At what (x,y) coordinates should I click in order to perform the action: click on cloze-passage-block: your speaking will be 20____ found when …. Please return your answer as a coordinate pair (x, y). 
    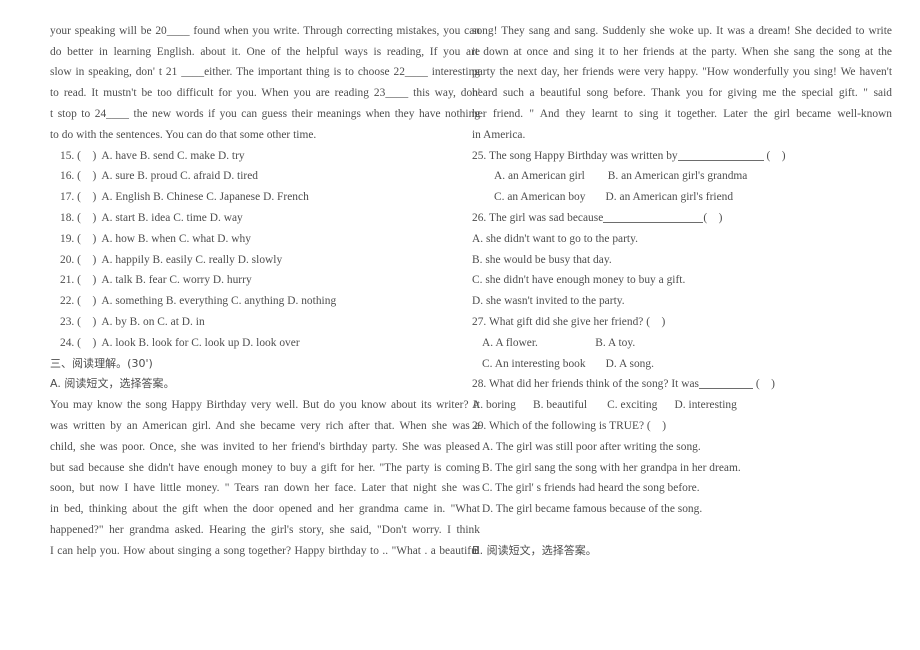
    Looking at the image, I should click on (265, 83).